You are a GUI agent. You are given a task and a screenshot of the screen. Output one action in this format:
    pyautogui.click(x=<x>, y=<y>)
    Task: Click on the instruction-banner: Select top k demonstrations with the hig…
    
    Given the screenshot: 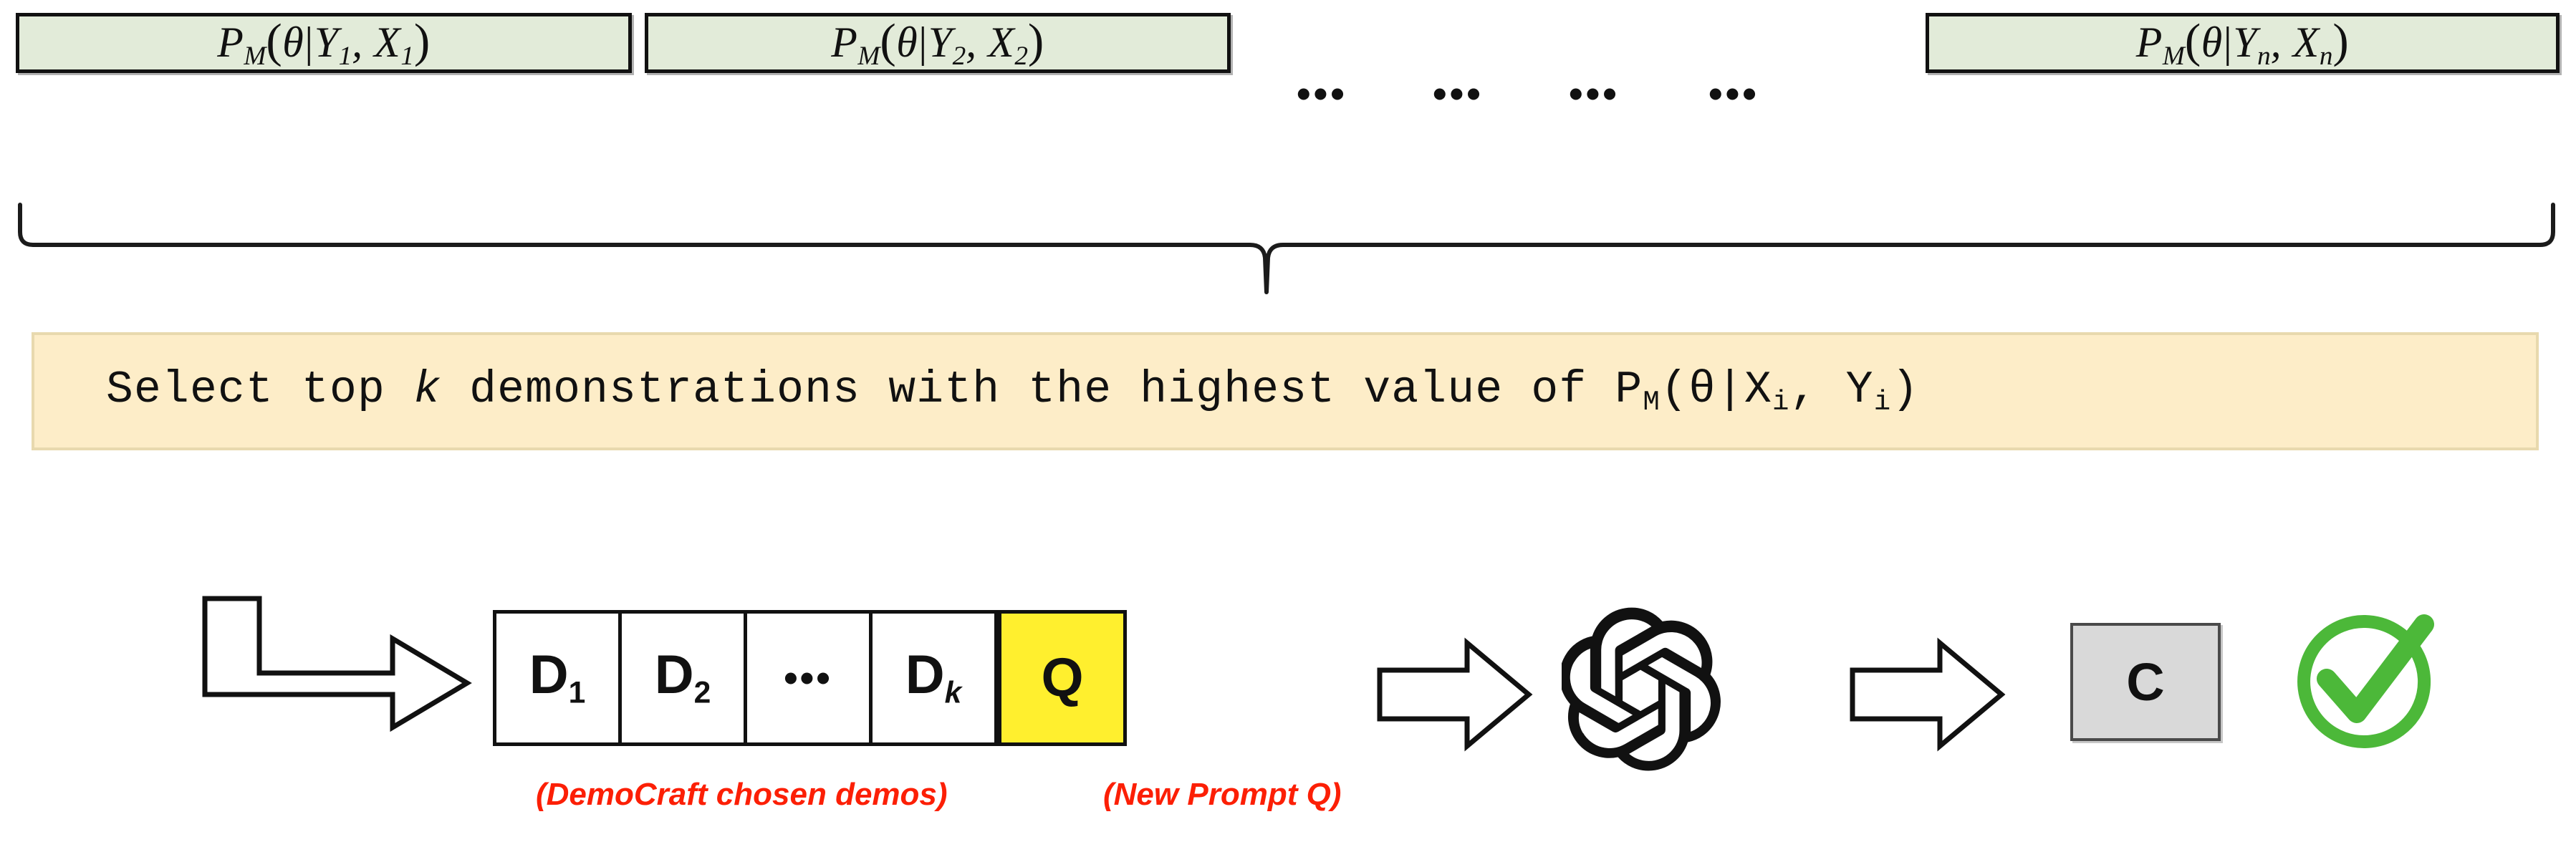 What is the action you would take?
    pyautogui.click(x=1286, y=391)
    